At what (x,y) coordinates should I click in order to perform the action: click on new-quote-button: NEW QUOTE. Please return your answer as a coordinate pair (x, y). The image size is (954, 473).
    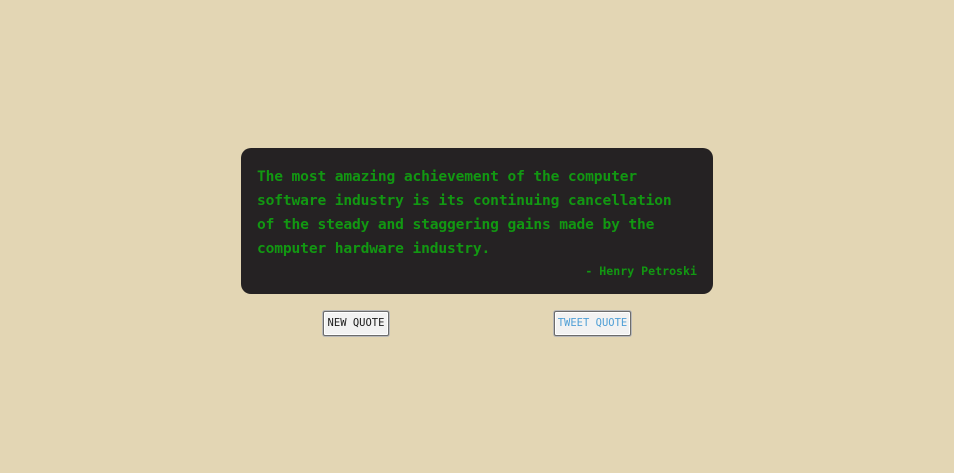
    Looking at the image, I should click on (356, 323).